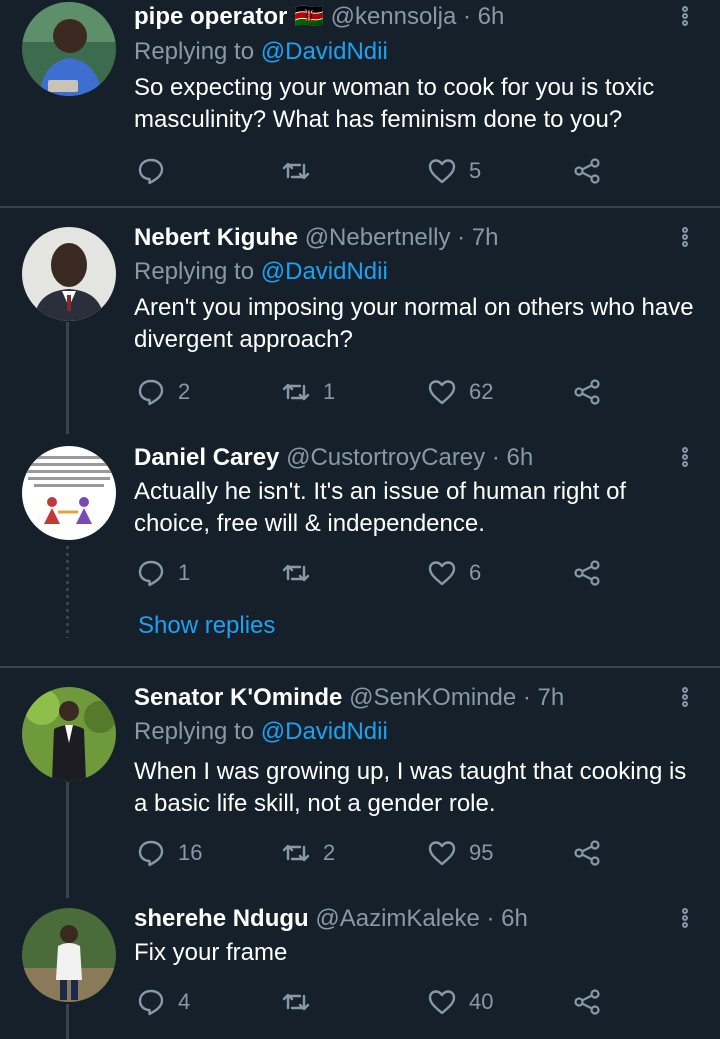 Image resolution: width=720 pixels, height=1039 pixels. I want to click on display-name: pipe operator 🇰🇪, so click(229, 16).